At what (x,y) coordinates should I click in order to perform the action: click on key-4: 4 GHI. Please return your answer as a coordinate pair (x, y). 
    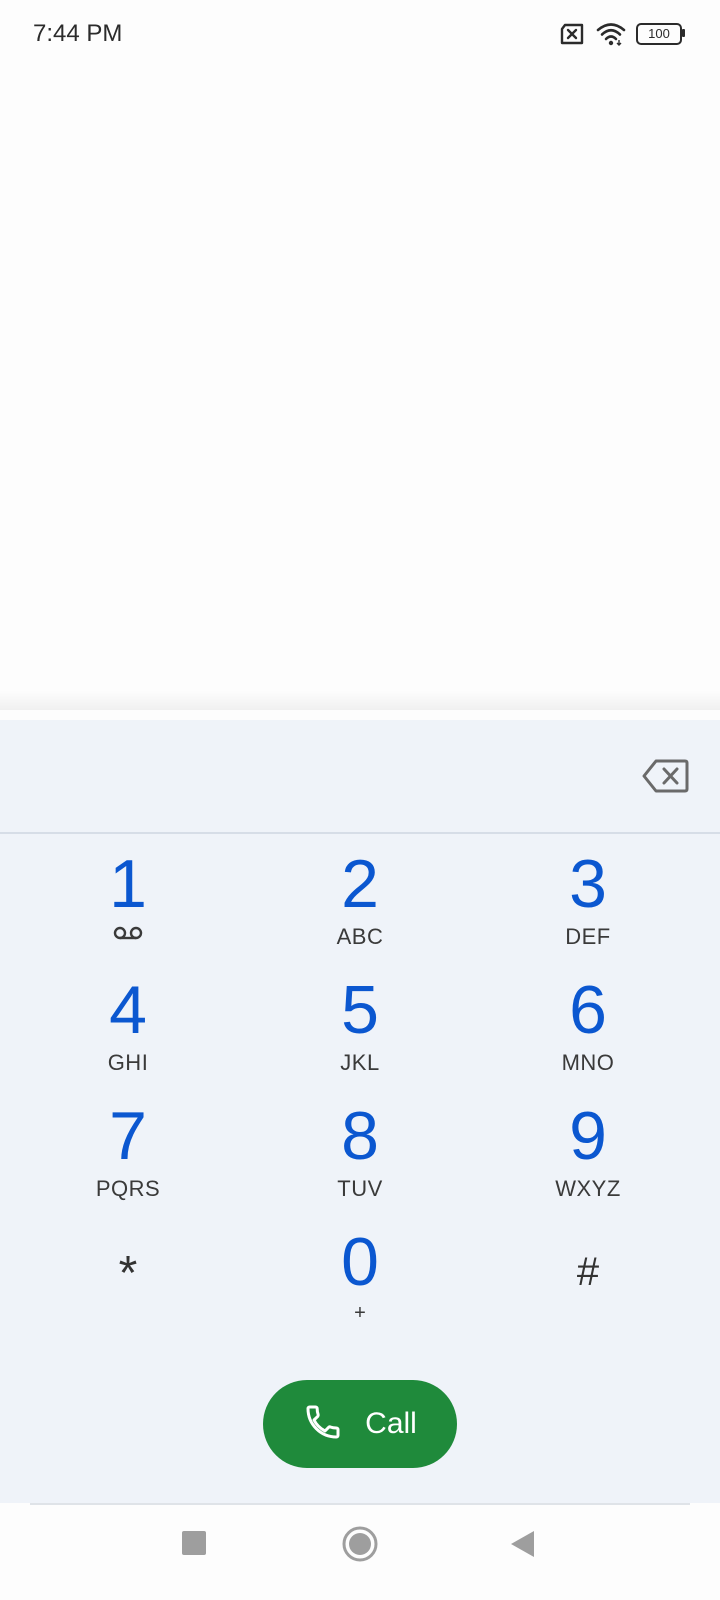
    Looking at the image, I should click on (128, 1018).